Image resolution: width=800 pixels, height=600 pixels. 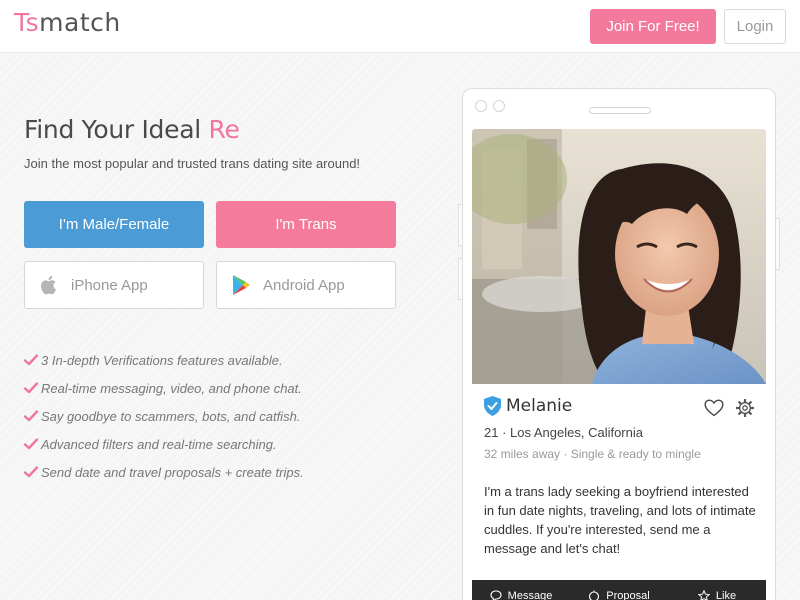 I want to click on join-for-free-button: Join For Free!, so click(x=653, y=26).